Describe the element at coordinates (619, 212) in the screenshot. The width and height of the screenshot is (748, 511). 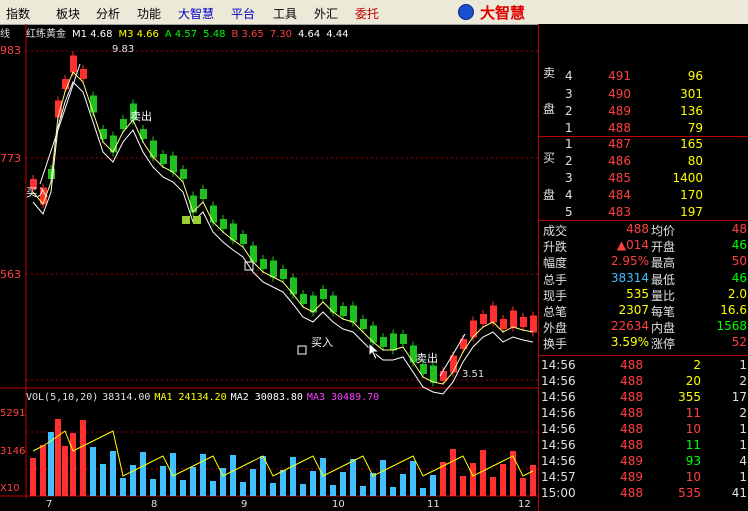
I see `bid-price: 483` at that location.